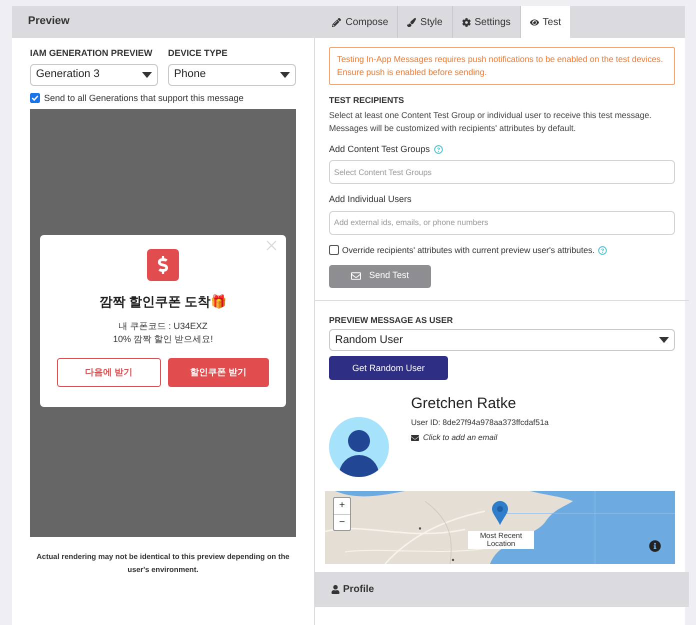 The width and height of the screenshot is (696, 625). Describe the element at coordinates (388, 368) in the screenshot. I see `get-random-user-button: Get Random User` at that location.